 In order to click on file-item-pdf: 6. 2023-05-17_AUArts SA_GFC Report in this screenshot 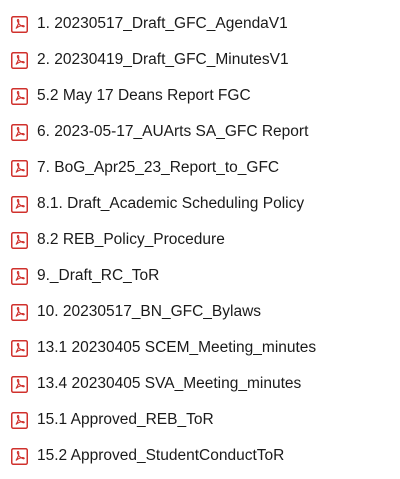, I will do `click(205, 132)`.